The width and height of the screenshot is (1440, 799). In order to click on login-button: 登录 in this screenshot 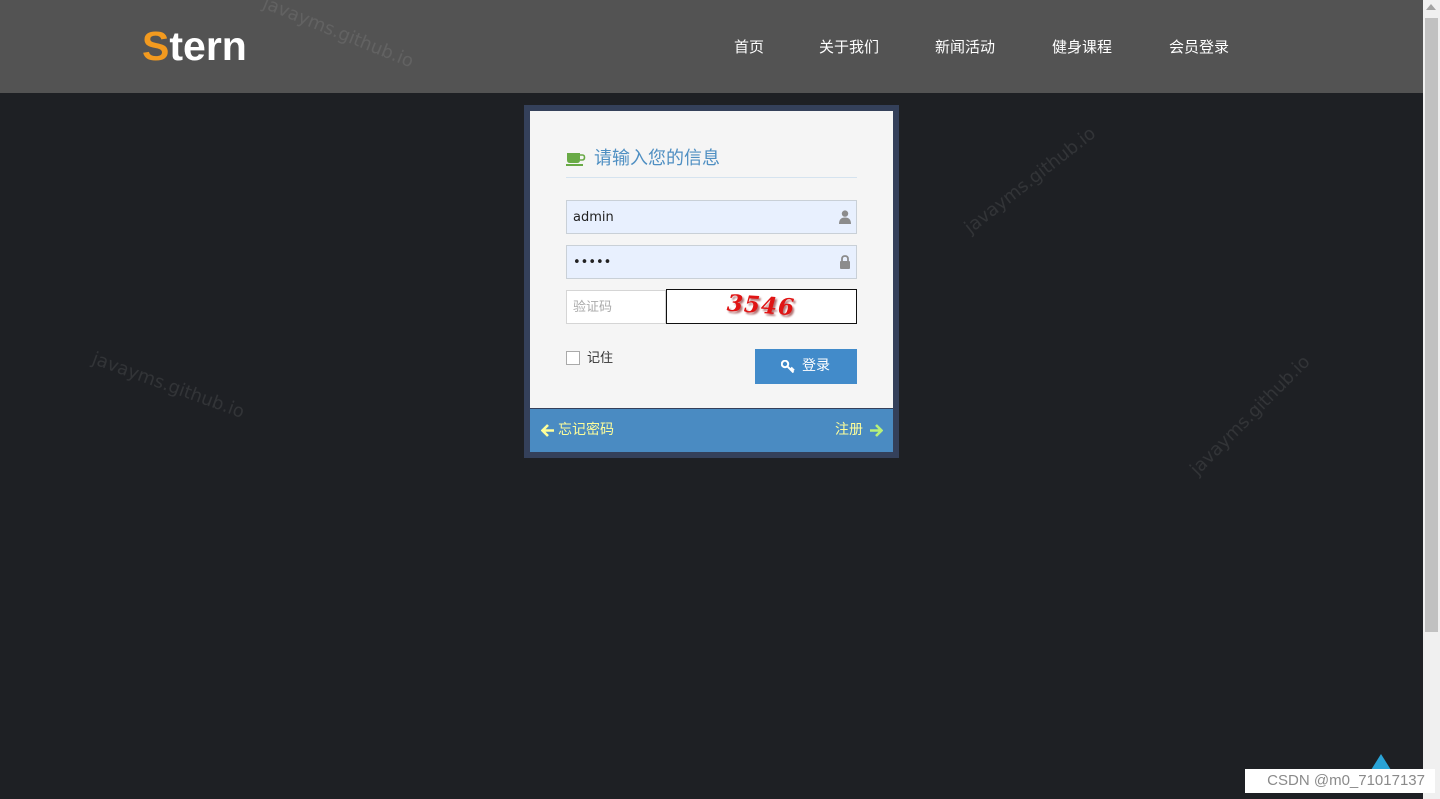, I will do `click(806, 366)`.